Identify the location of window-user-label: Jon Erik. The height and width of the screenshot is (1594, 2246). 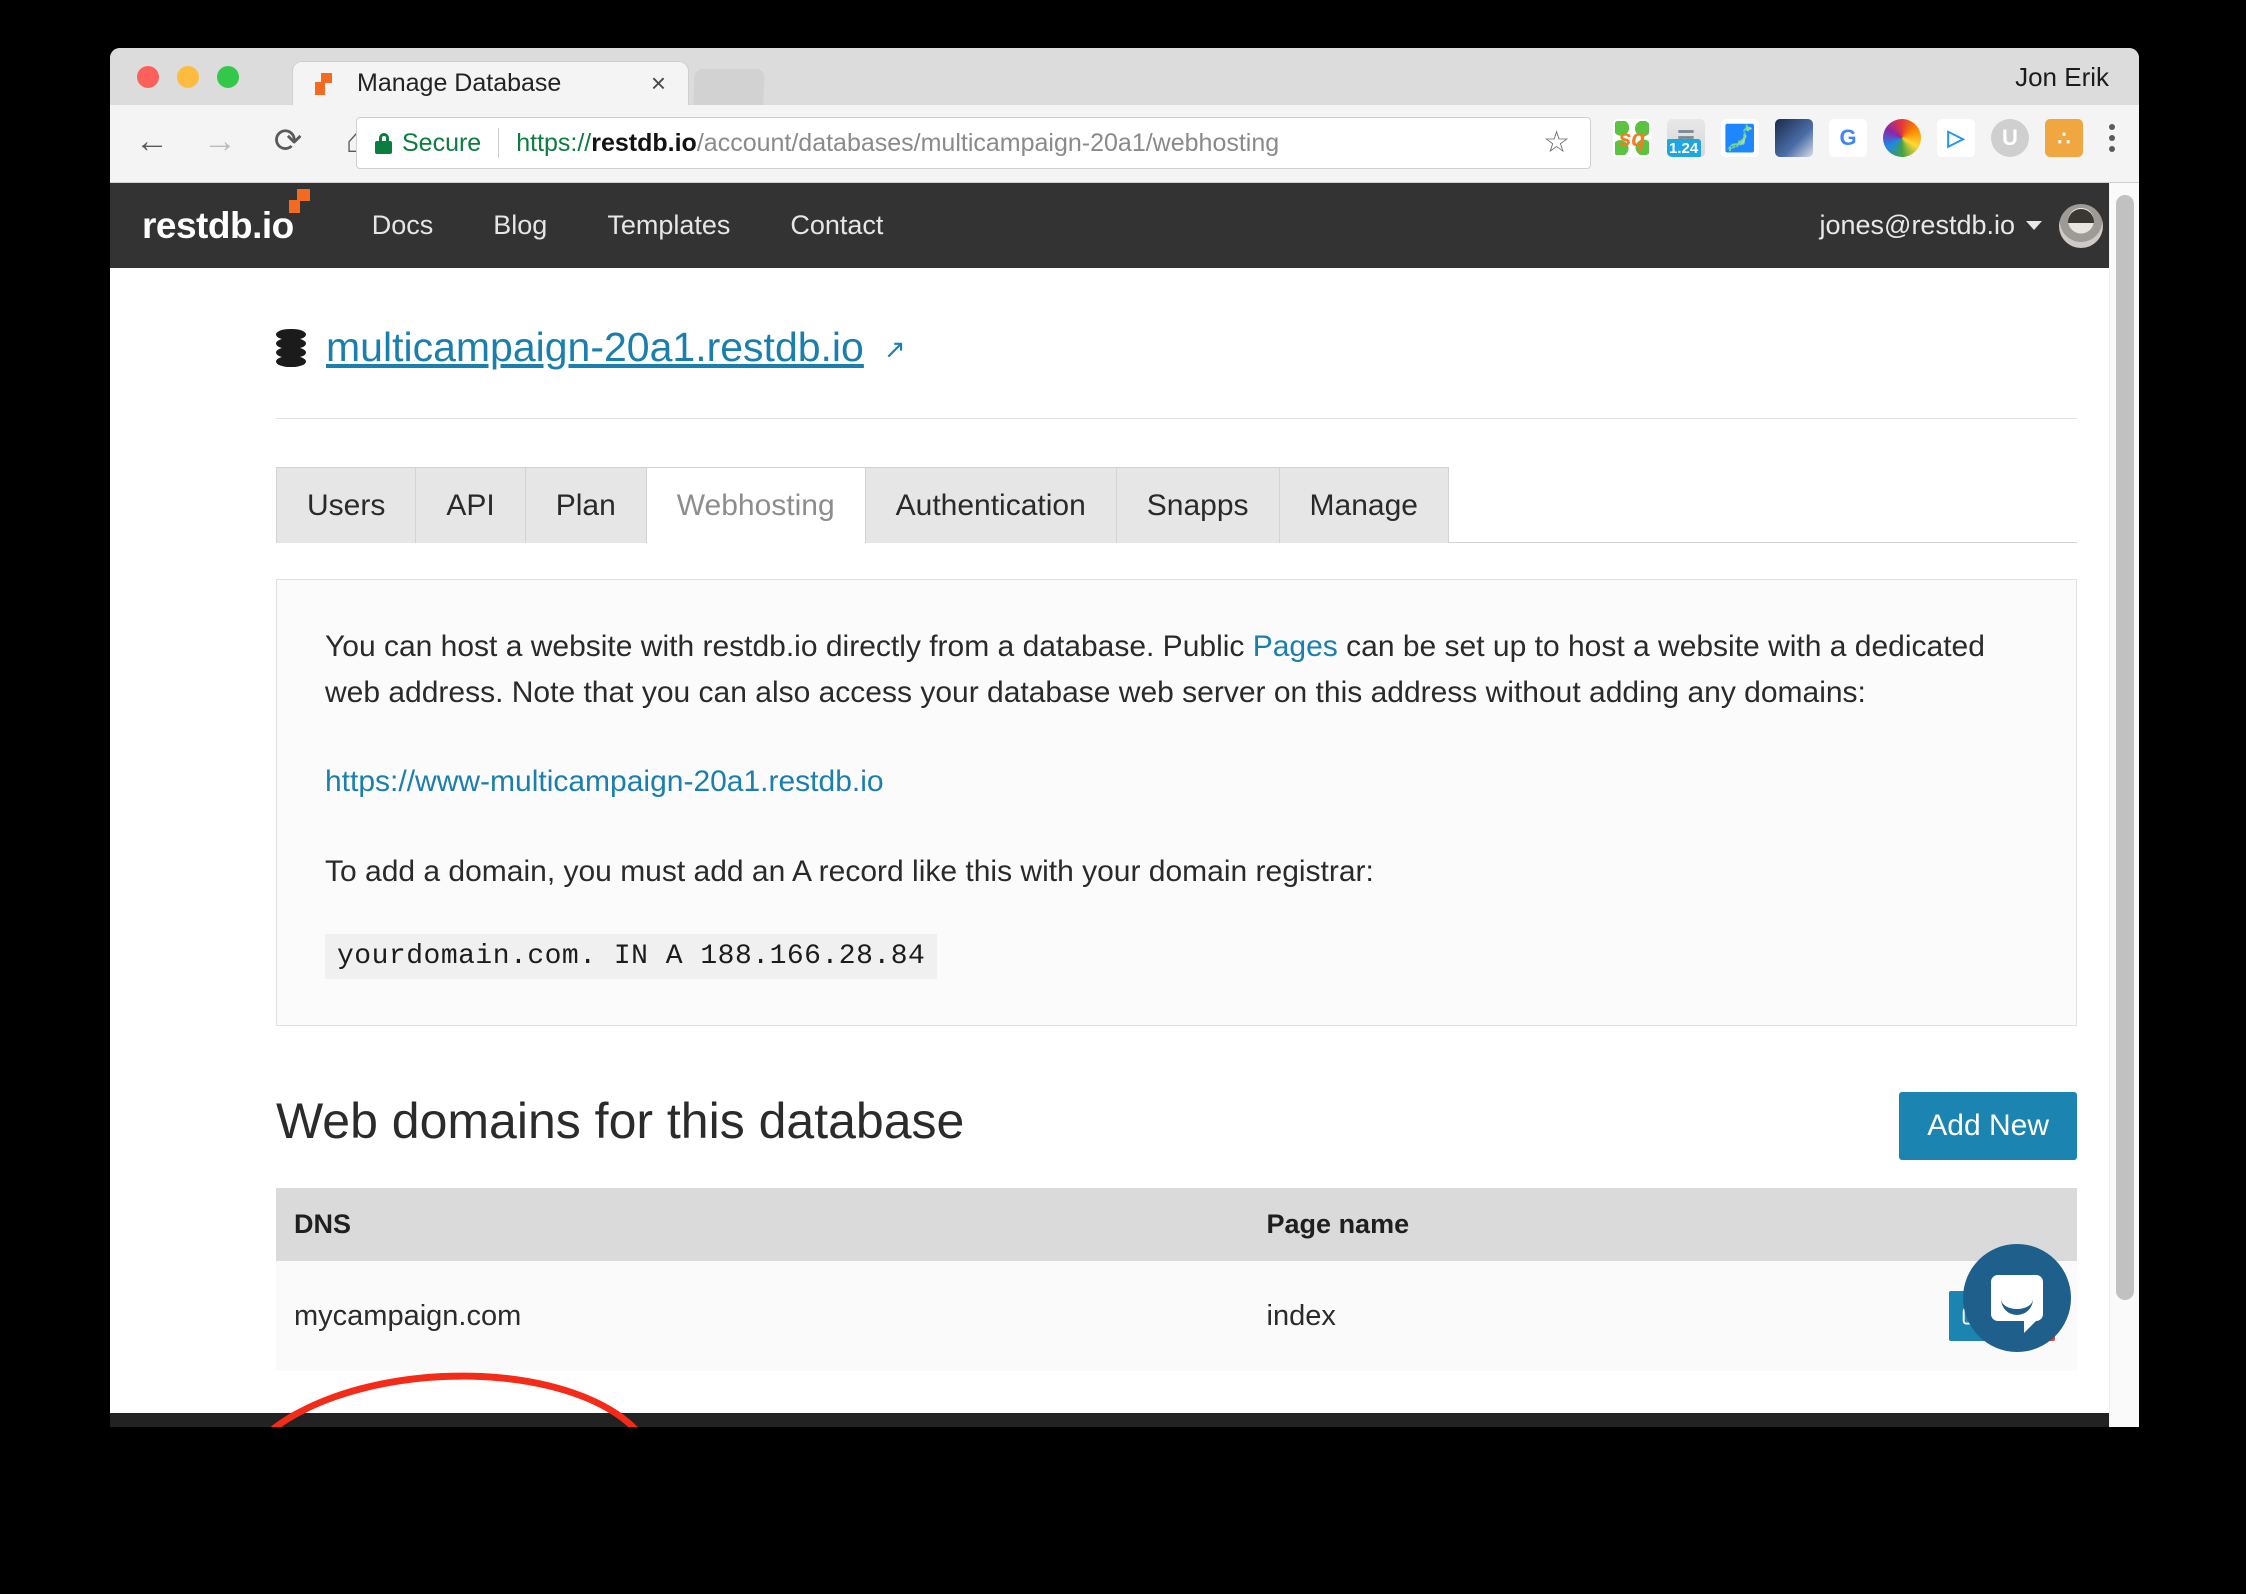
(2062, 77).